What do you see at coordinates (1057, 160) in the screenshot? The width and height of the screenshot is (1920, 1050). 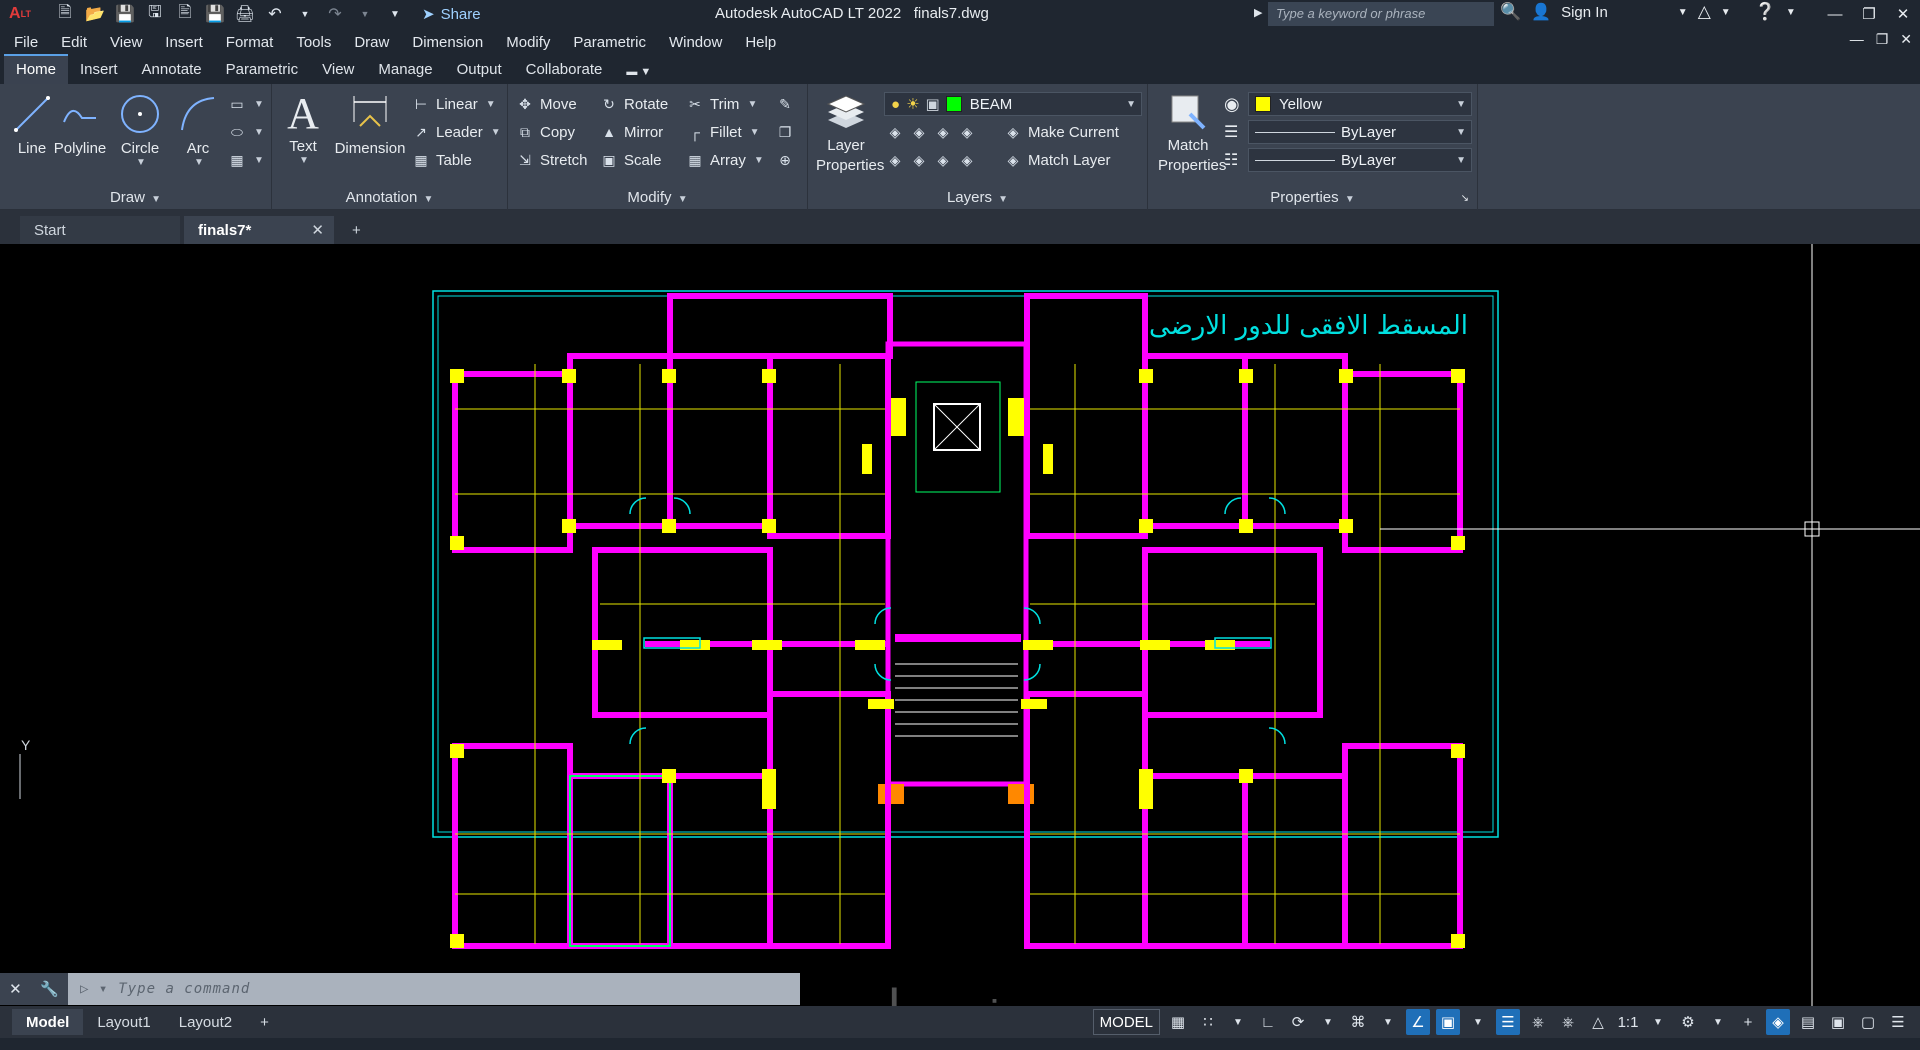 I see `match-layer-button: ◈ Match Layer` at bounding box center [1057, 160].